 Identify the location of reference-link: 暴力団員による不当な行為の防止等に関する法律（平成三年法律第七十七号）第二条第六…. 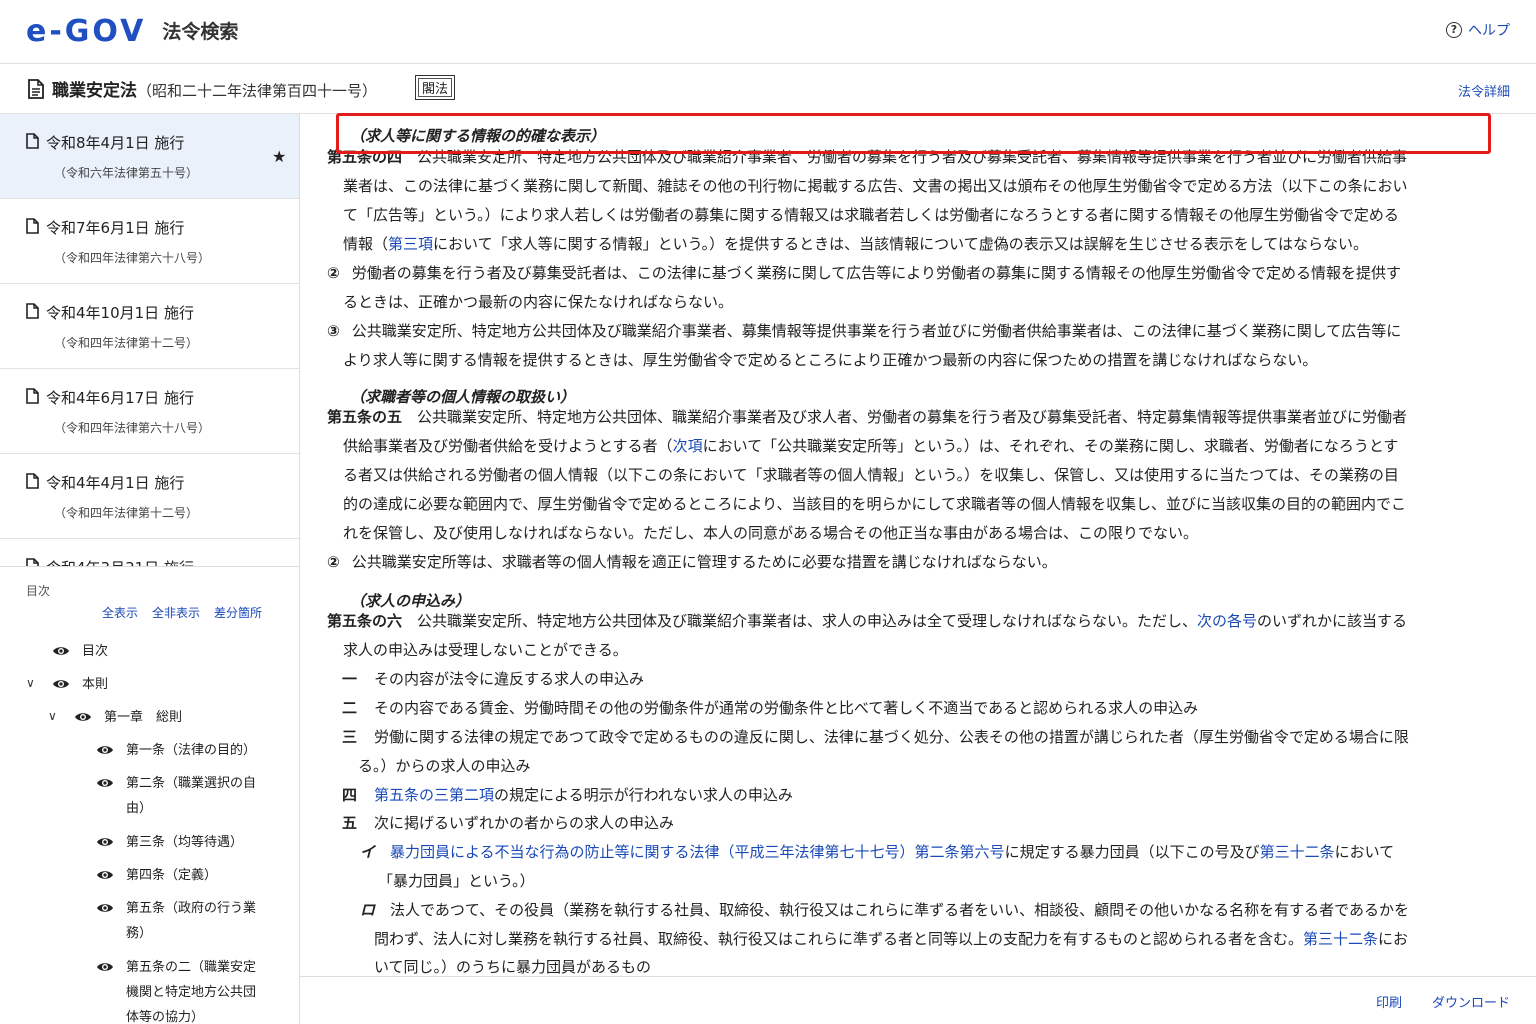
(697, 852).